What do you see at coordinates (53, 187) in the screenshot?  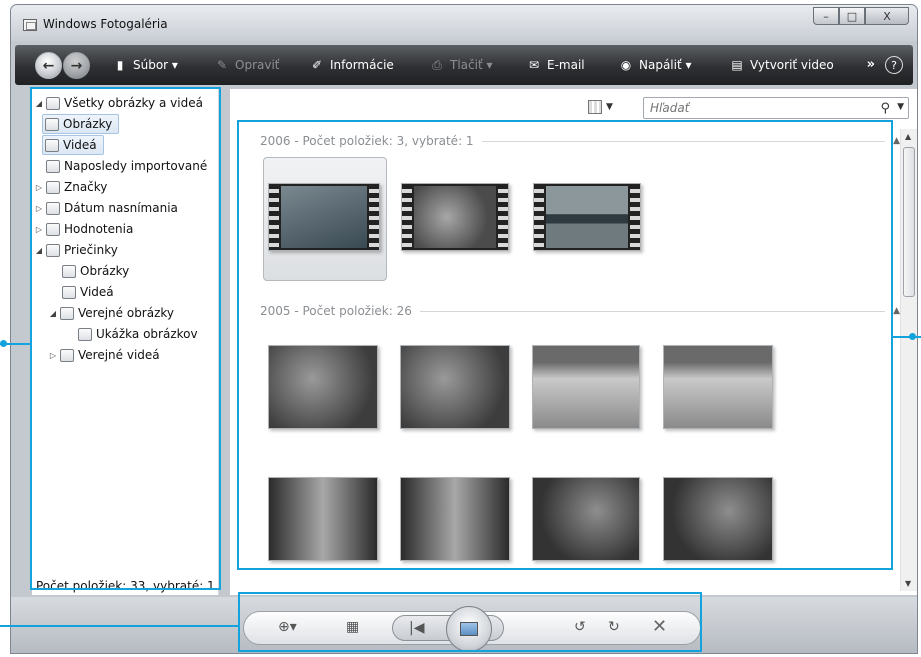 I see `tags-icon` at bounding box center [53, 187].